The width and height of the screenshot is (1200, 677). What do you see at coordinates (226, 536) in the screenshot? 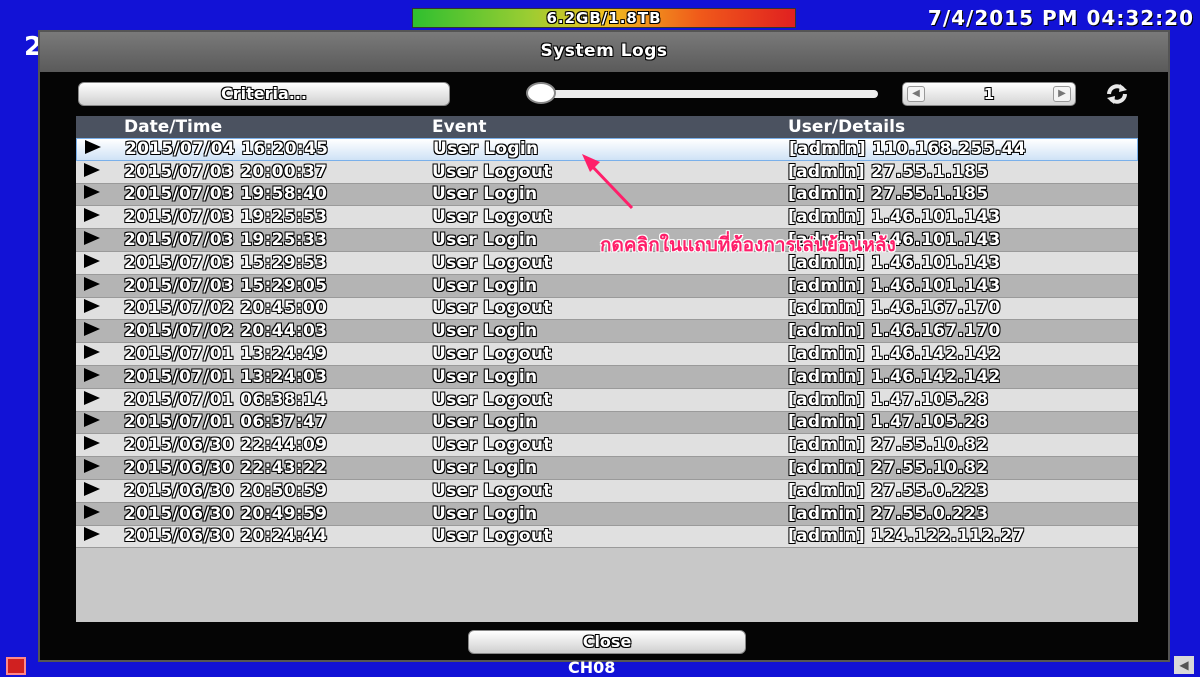
I see `log-date-cell: 2015/06/30 20:24:44` at bounding box center [226, 536].